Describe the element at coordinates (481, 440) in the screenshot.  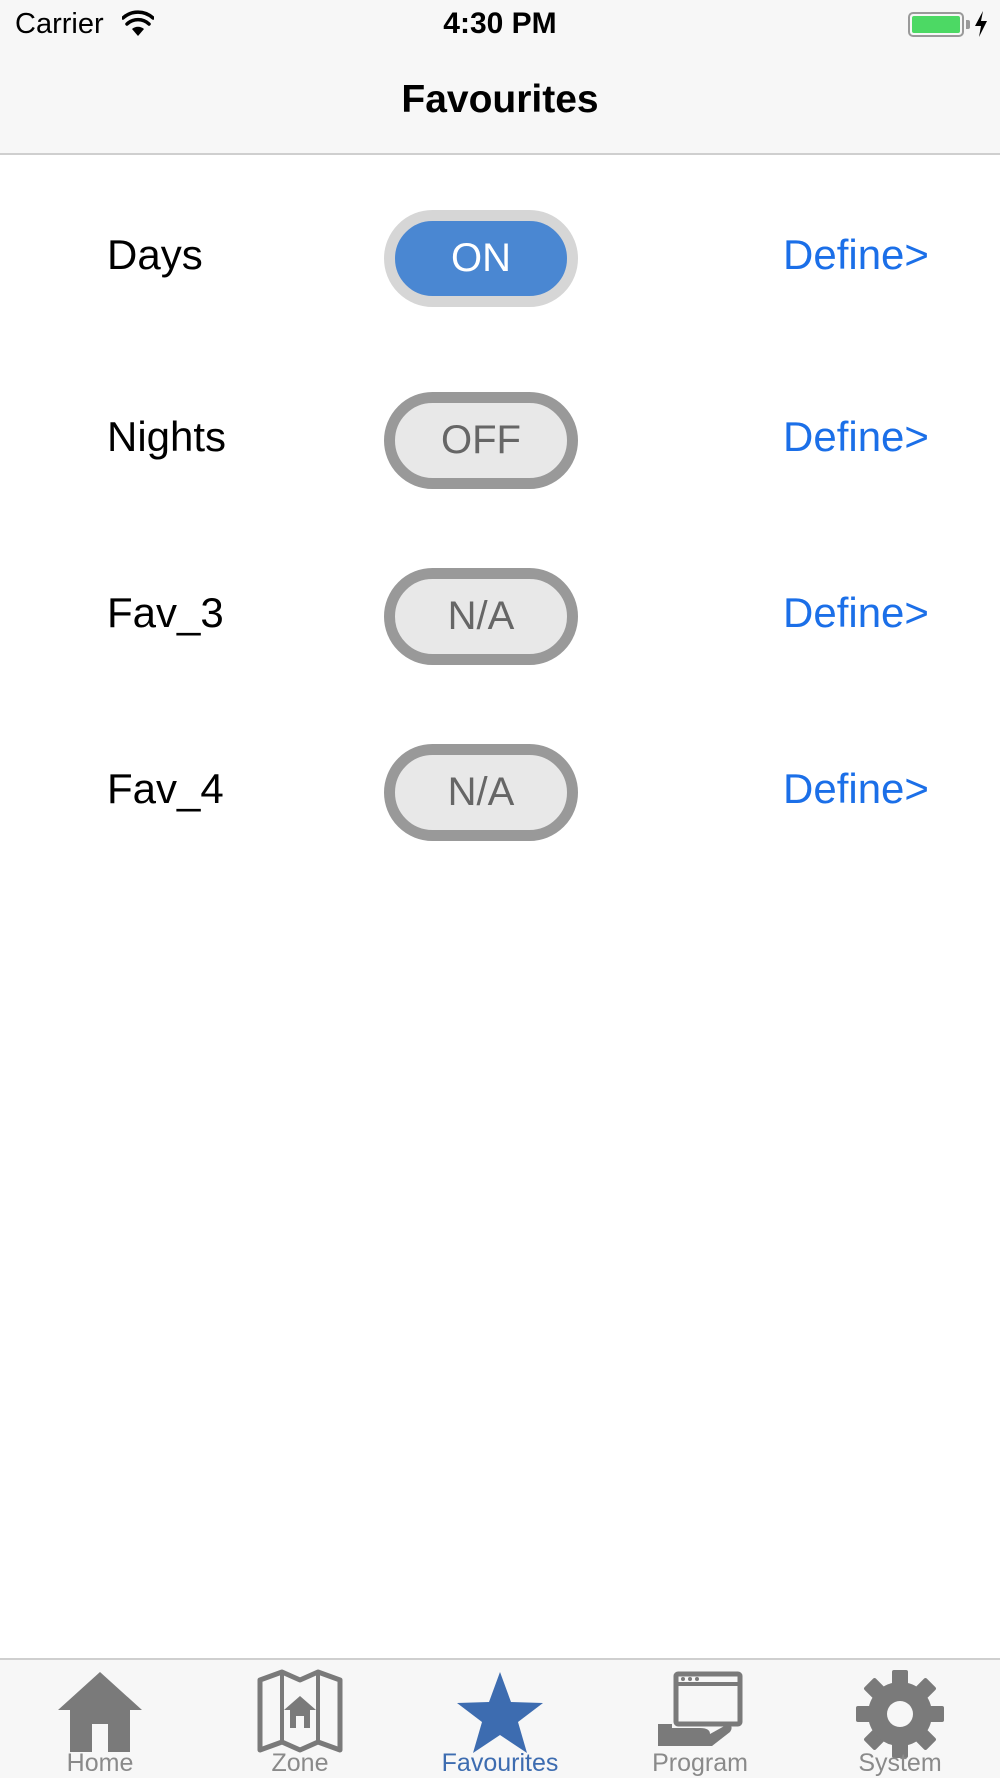
I see `favourite-toggle-nights: OFF` at that location.